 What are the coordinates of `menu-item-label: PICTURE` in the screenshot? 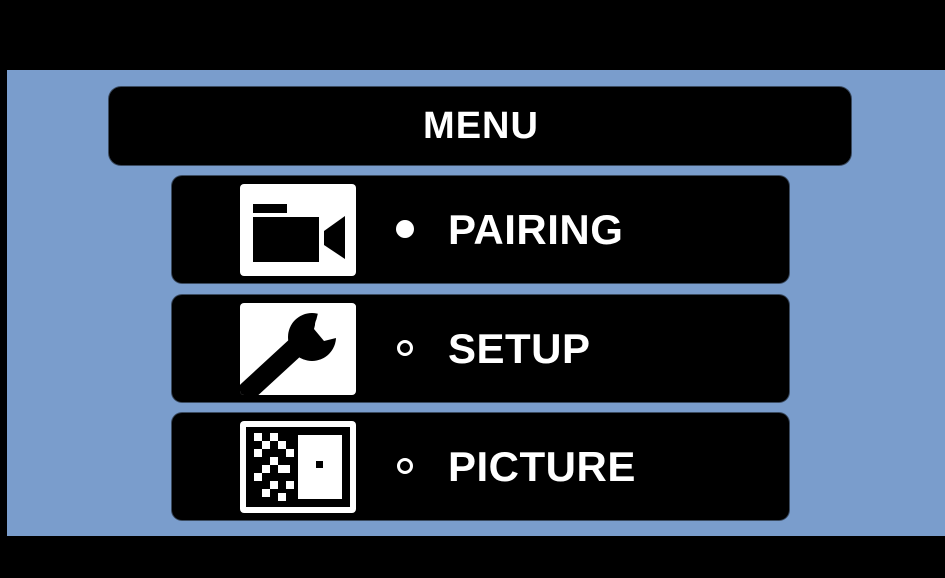 It's located at (542, 466).